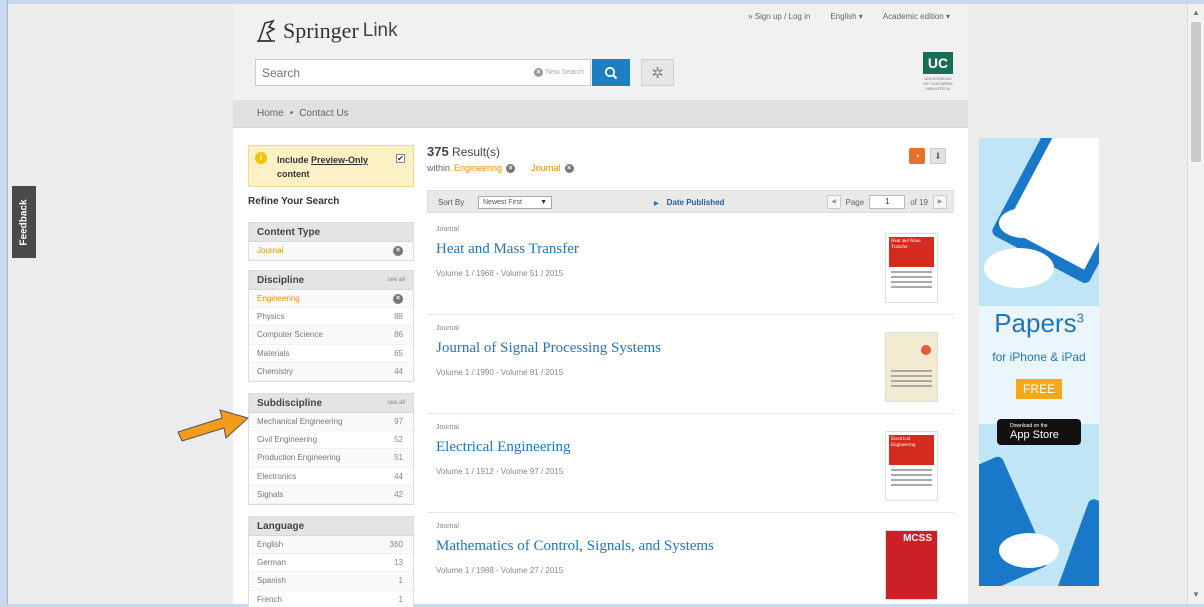 This screenshot has height=607, width=1204. I want to click on sort-select: Newest First ▼, so click(515, 202).